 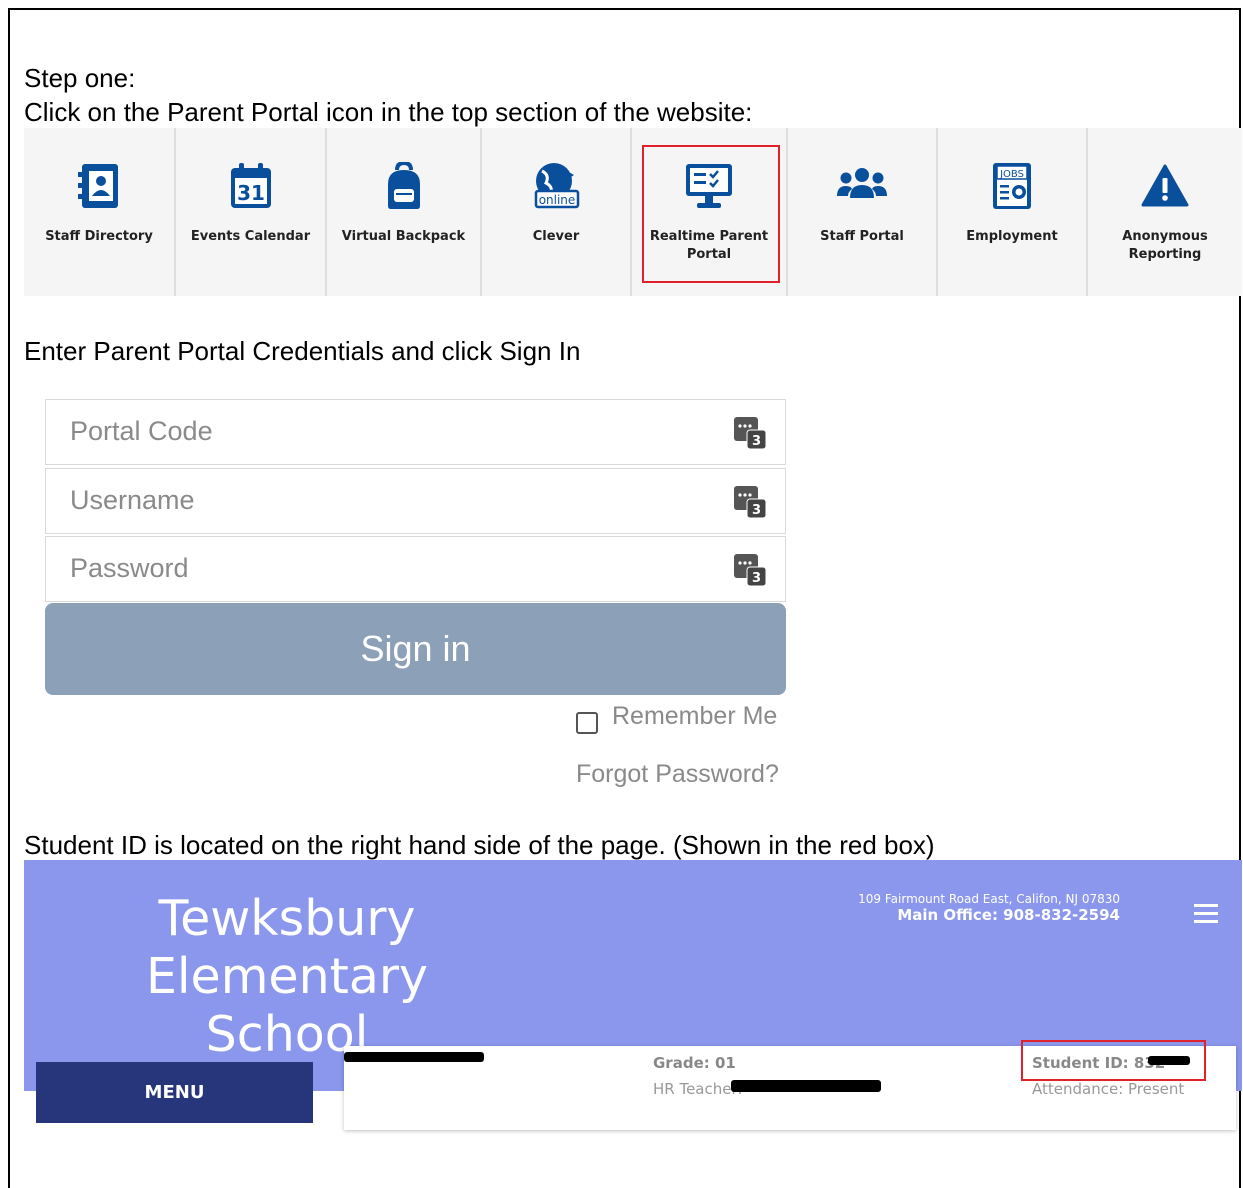 I want to click on hamburger-menu-icon, so click(x=1206, y=916).